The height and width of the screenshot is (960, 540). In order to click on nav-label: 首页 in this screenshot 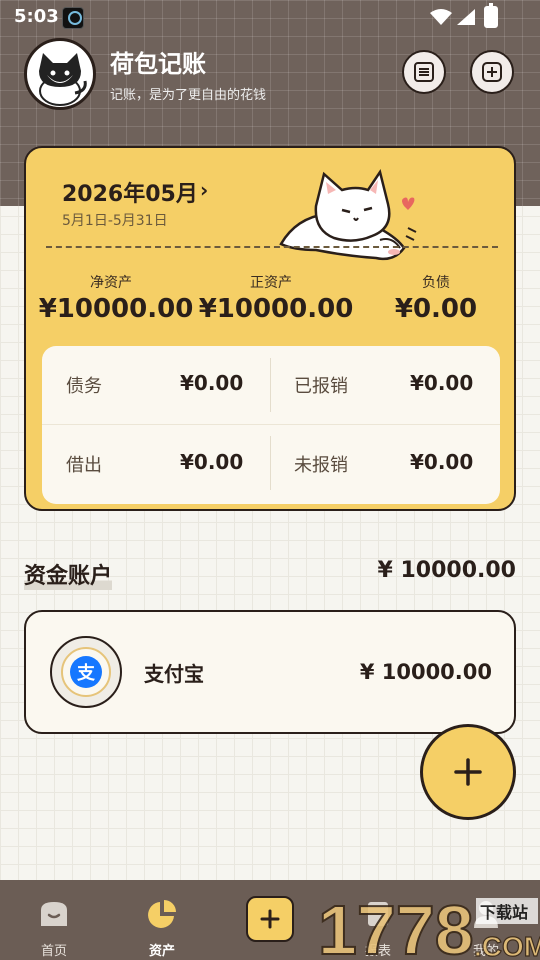, I will do `click(53, 951)`.